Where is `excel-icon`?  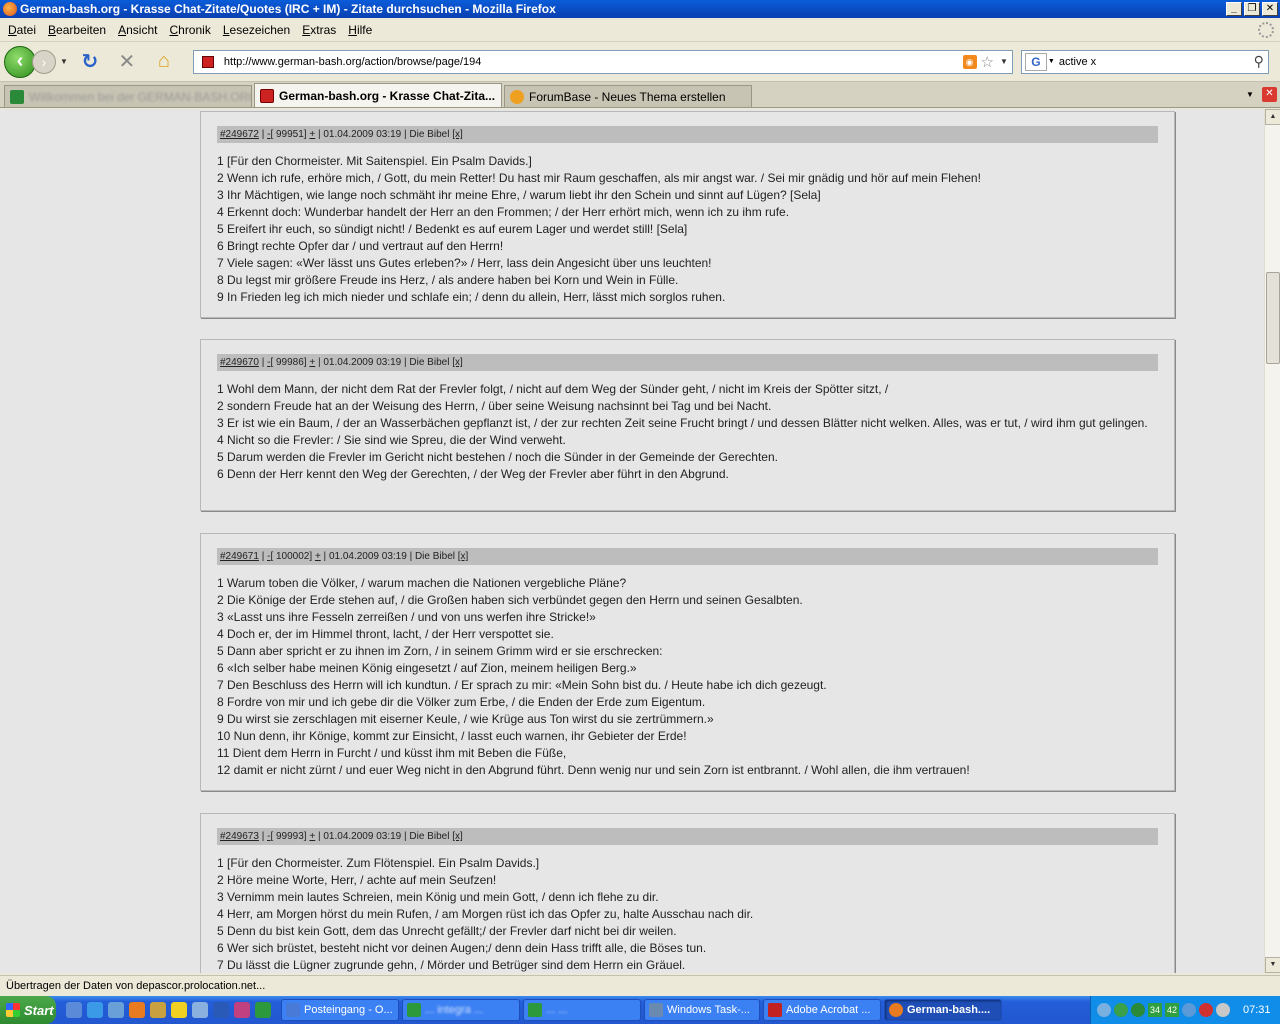
excel-icon is located at coordinates (263, 1010).